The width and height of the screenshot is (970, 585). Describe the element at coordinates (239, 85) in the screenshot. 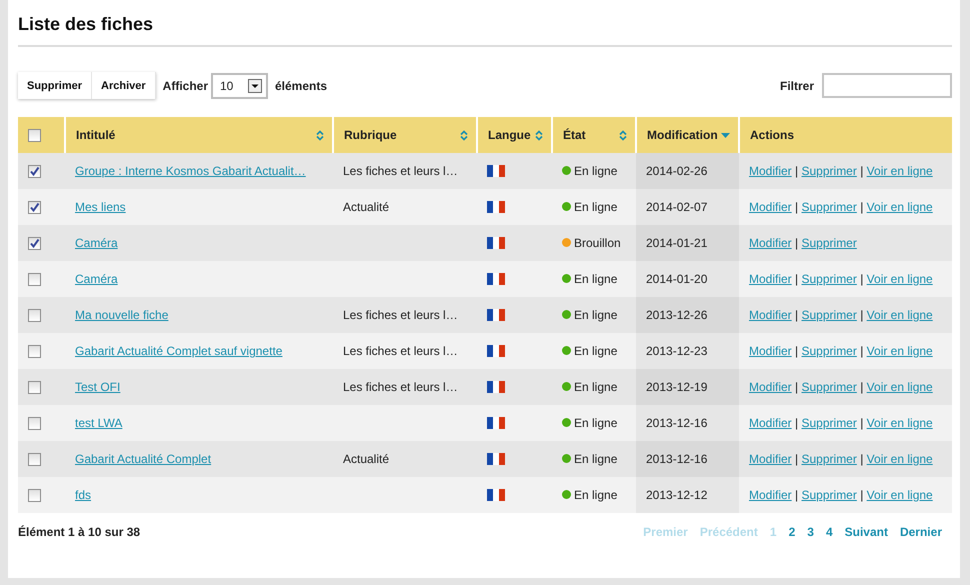

I see `page-size-select: 10` at that location.